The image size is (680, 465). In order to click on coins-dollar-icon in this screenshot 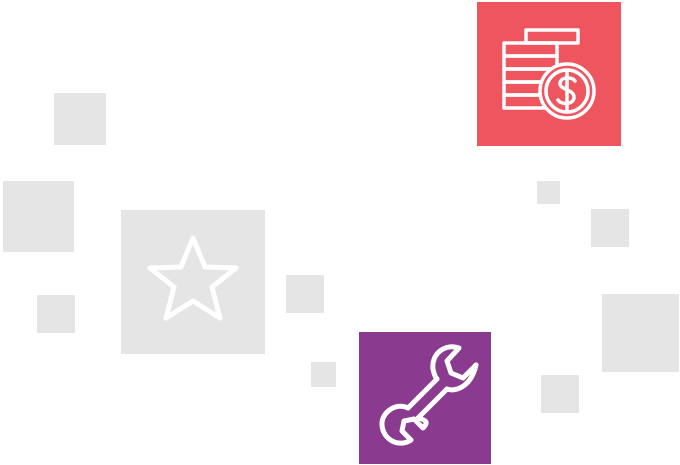, I will do `click(549, 74)`.